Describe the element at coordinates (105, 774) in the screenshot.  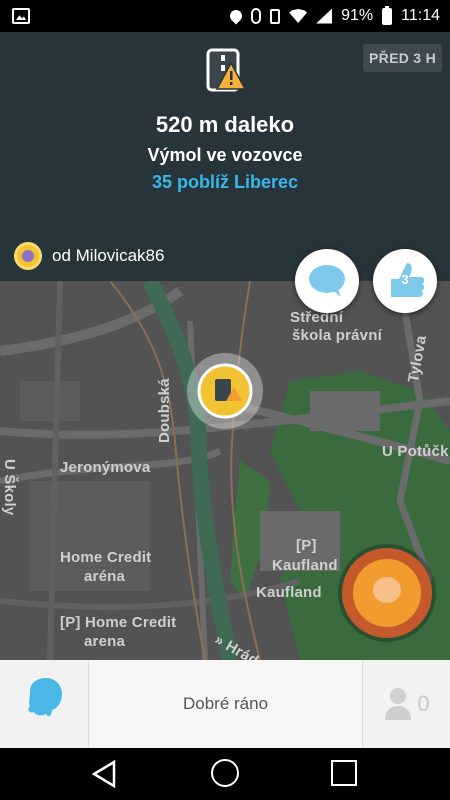
I see `back-icon` at that location.